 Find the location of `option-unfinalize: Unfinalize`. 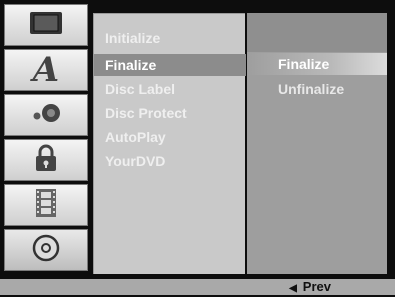

option-unfinalize: Unfinalize is located at coordinates (317, 89).